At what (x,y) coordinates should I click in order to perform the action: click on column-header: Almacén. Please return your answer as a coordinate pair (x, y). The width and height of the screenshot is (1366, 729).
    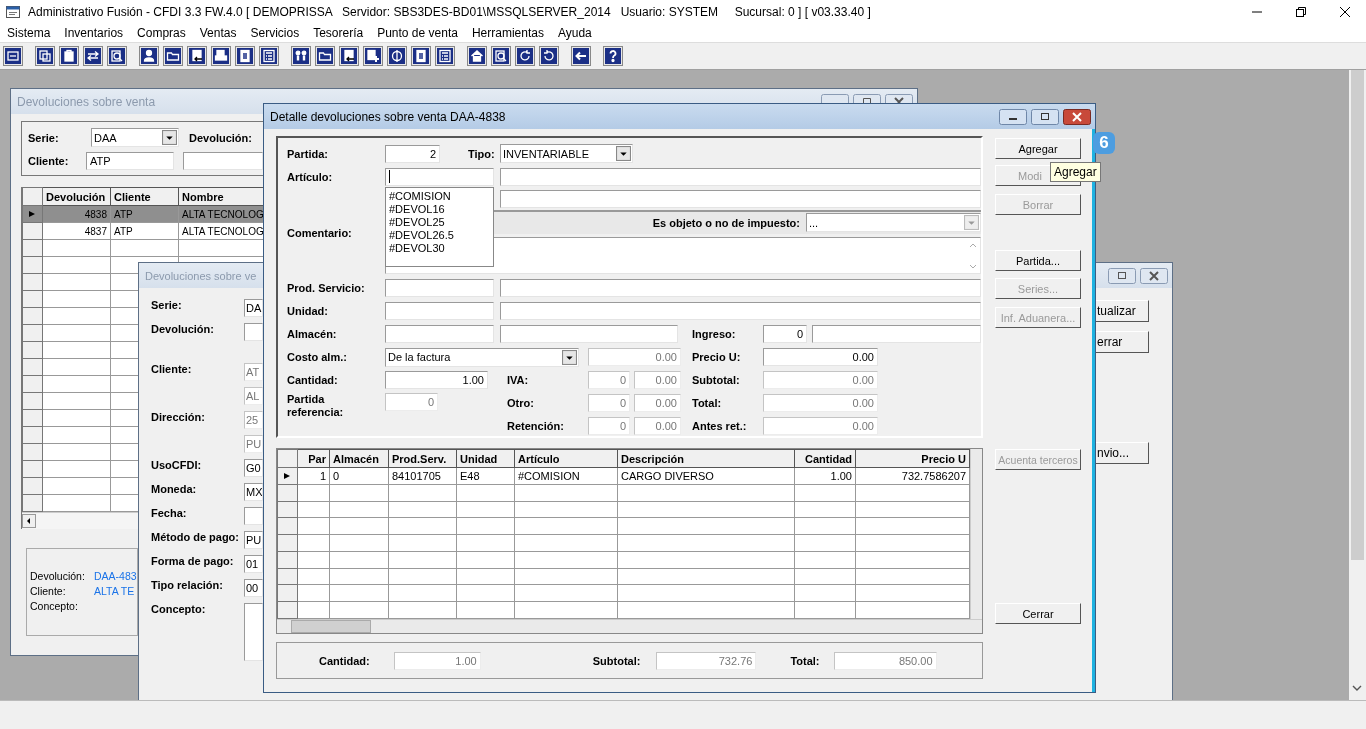
    Looking at the image, I should click on (359, 458).